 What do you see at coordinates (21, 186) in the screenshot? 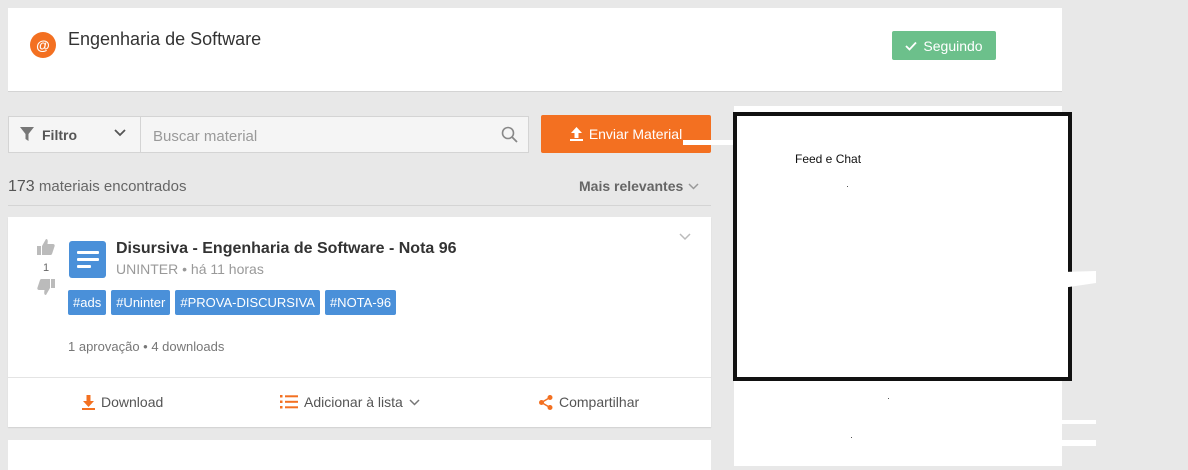
I see `results-count-number: 173` at bounding box center [21, 186].